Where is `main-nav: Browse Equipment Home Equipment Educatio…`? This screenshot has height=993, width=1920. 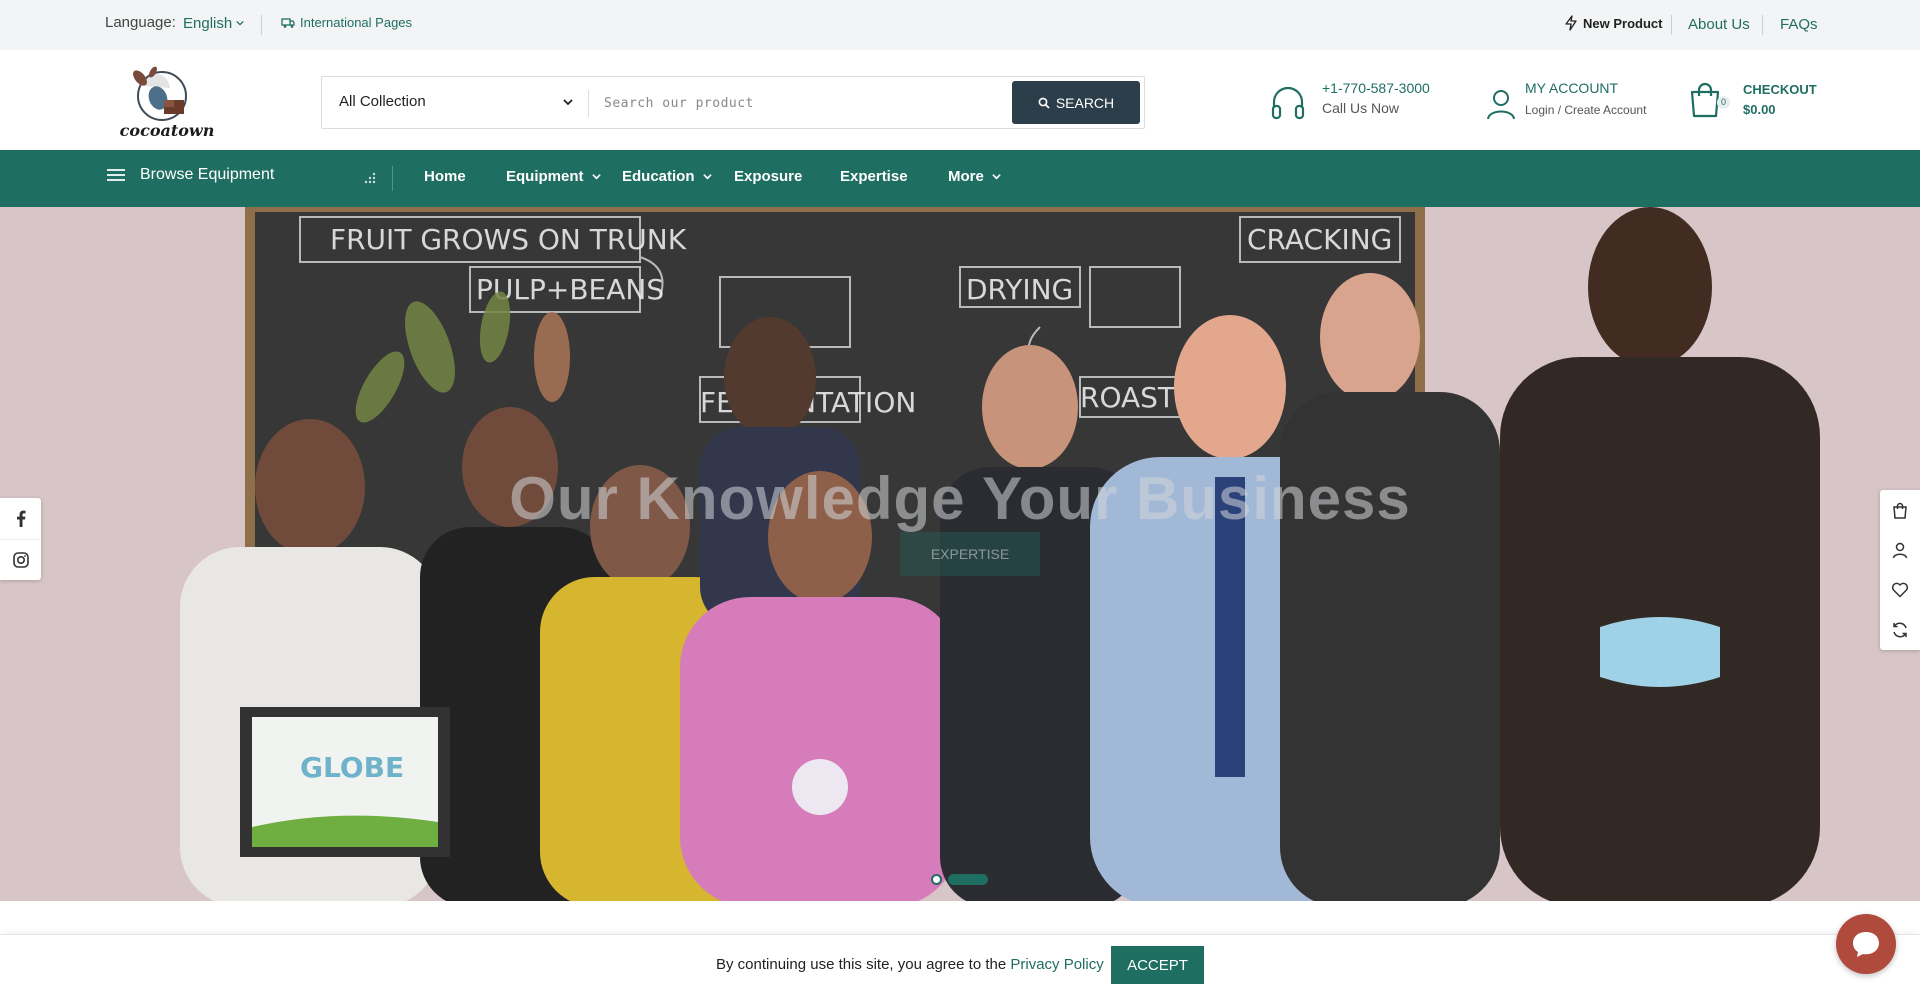 main-nav: Browse Equipment Home Equipment Educatio… is located at coordinates (960, 178).